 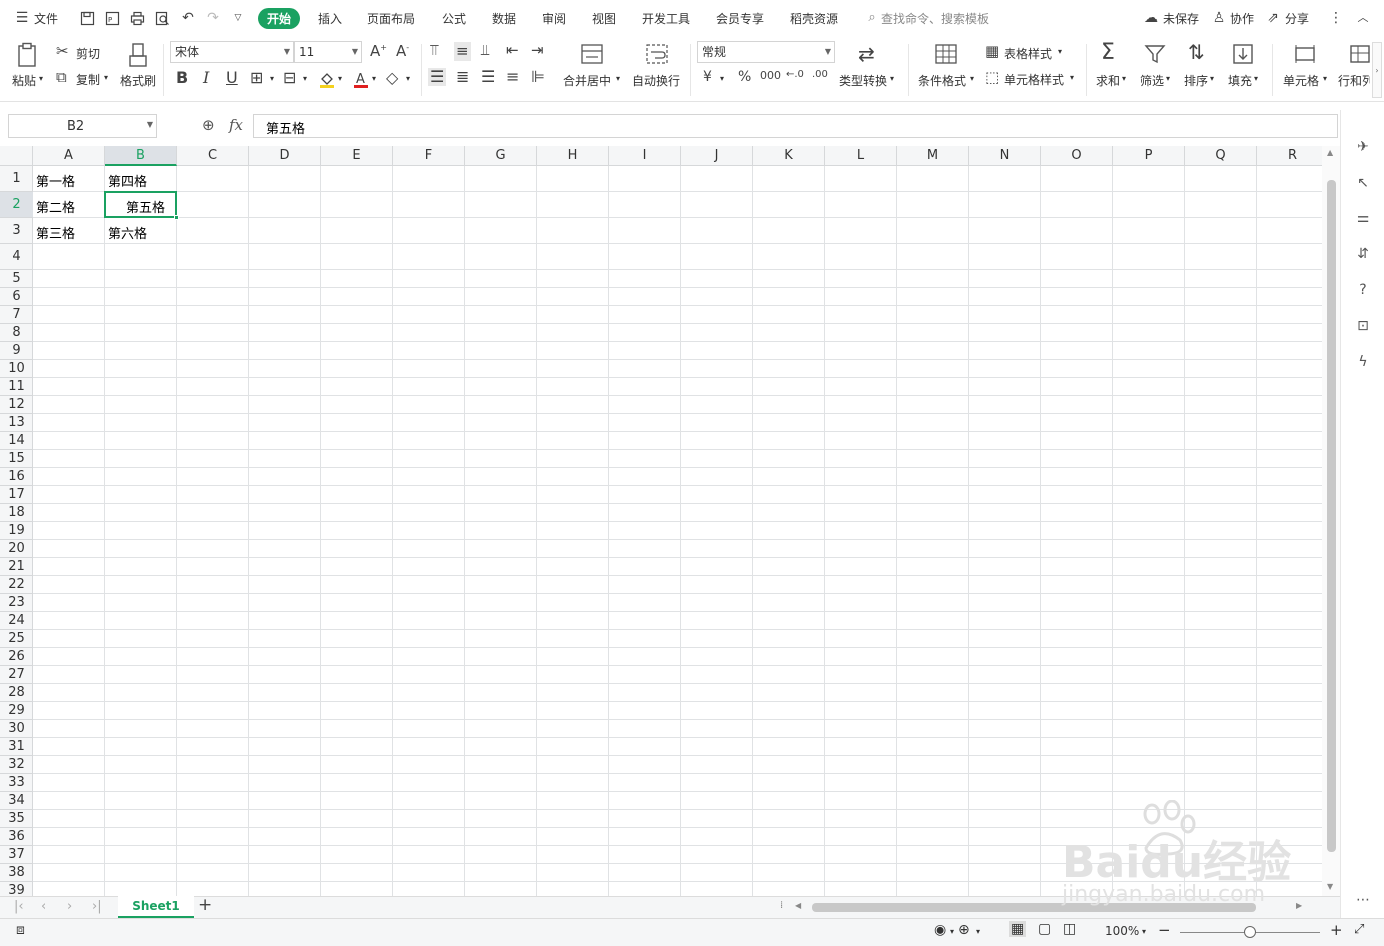 What do you see at coordinates (16, 837) in the screenshot?
I see `row-header-36: 36` at bounding box center [16, 837].